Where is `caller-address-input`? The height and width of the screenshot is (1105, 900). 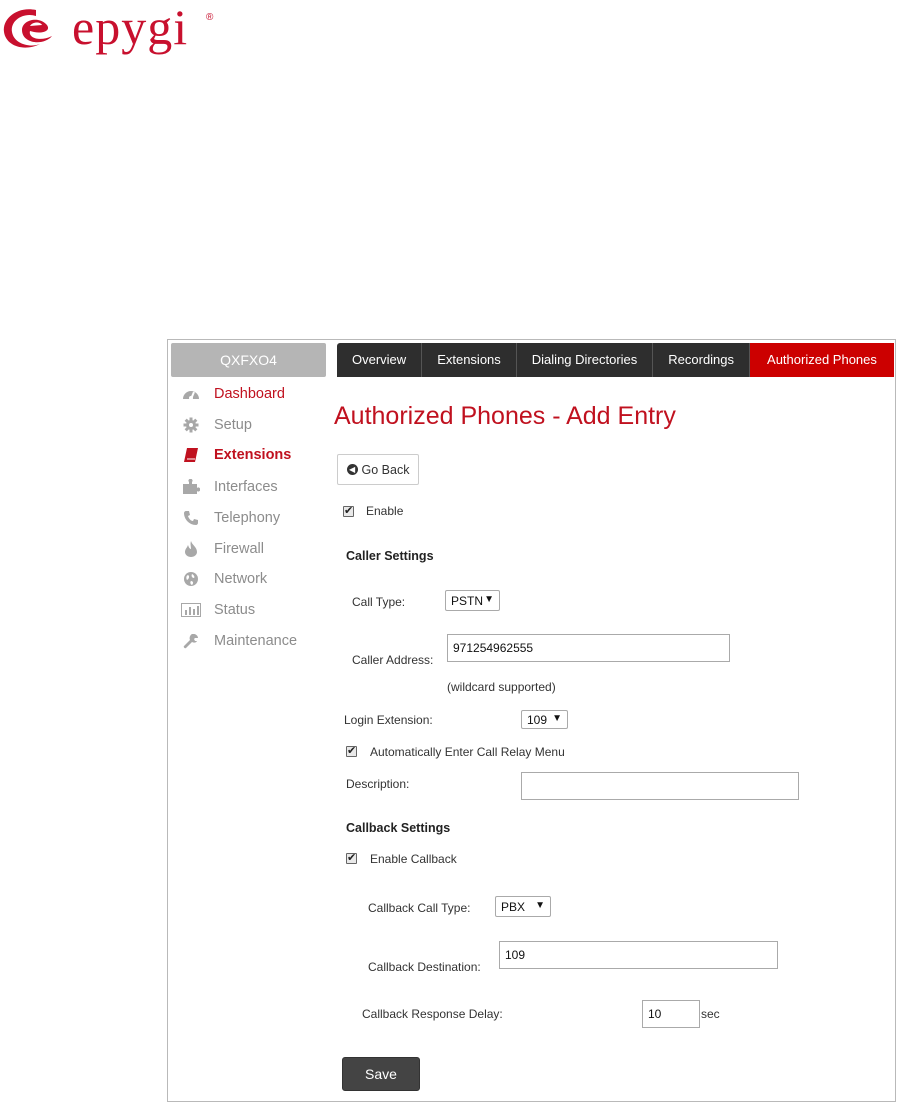
caller-address-input is located at coordinates (588, 648).